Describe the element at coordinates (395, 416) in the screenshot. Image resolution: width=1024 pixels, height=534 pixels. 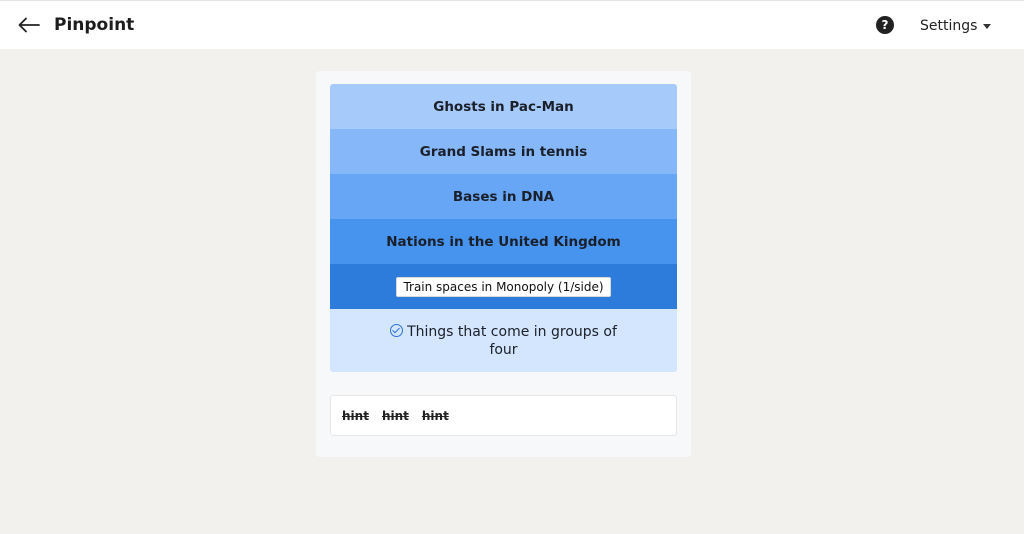
I see `hint-2-button: hint` at that location.